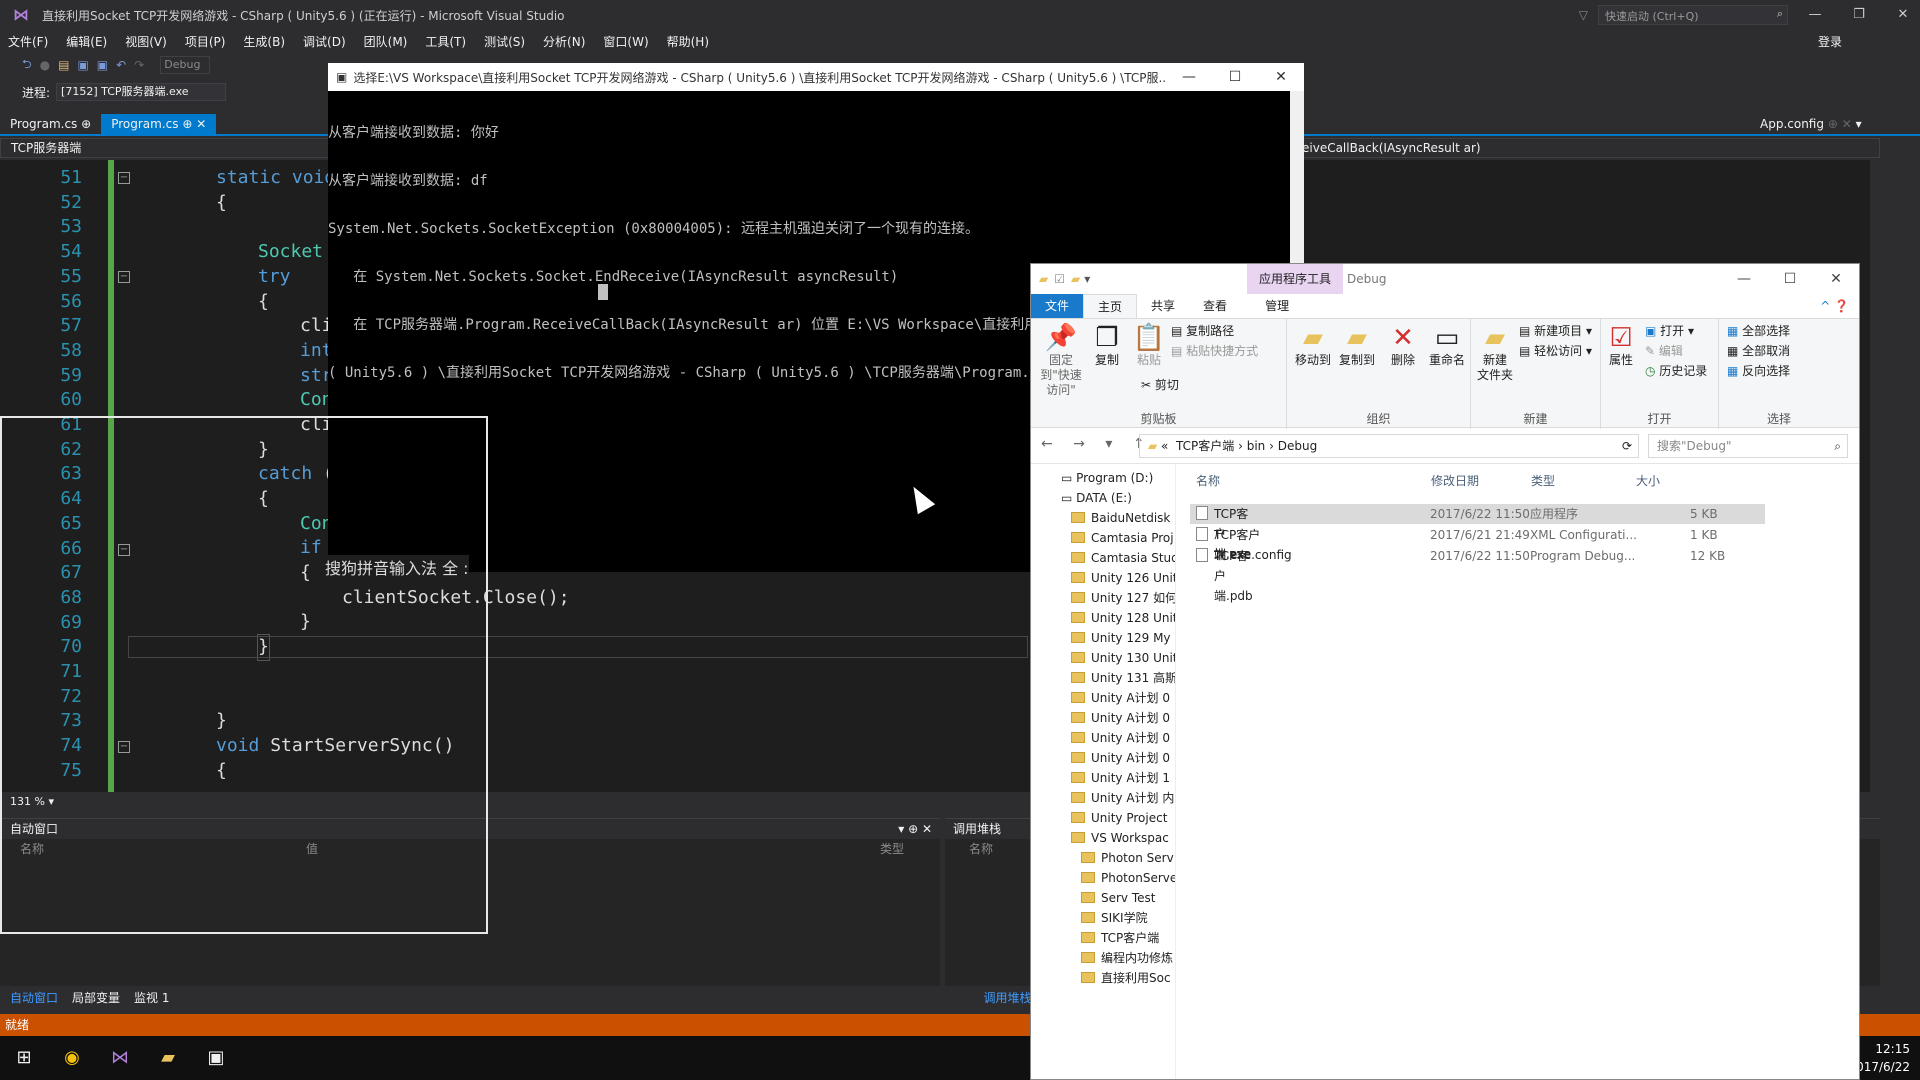  Describe the element at coordinates (28, 41) in the screenshot. I see `menu-file: 文件(F)` at that location.